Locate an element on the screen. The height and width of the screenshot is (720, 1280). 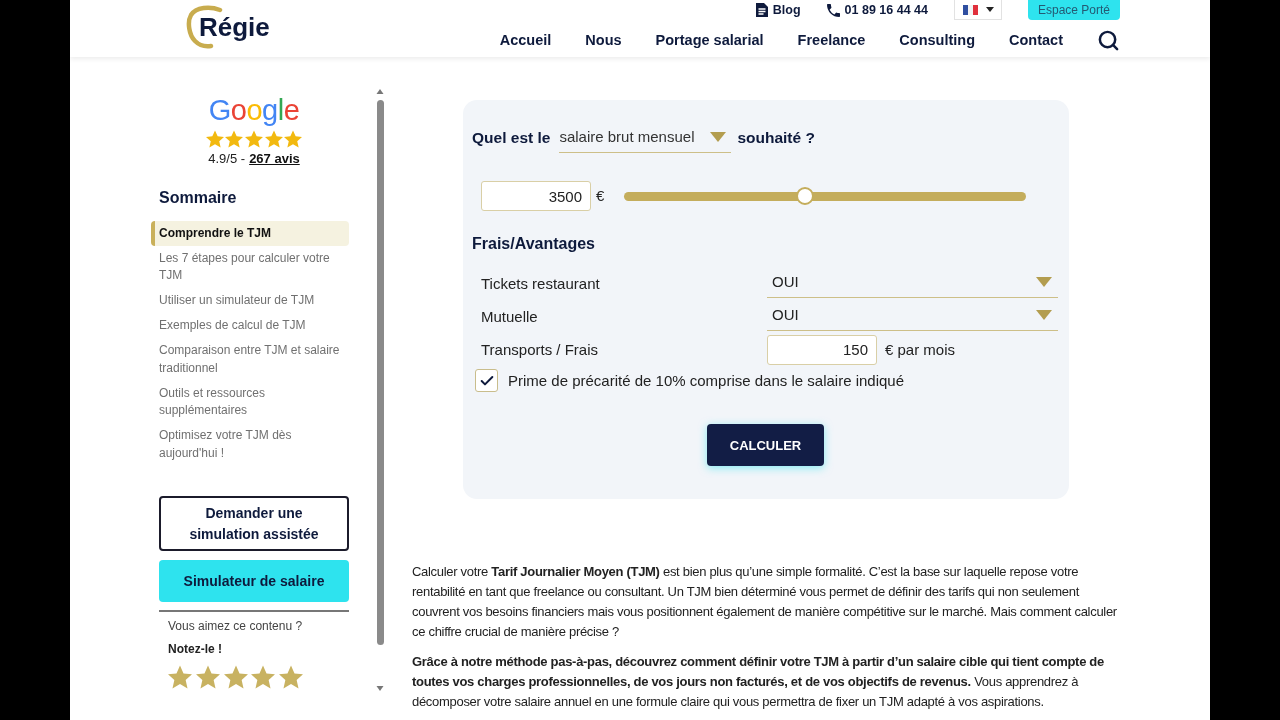
language-select is located at coordinates (978, 10).